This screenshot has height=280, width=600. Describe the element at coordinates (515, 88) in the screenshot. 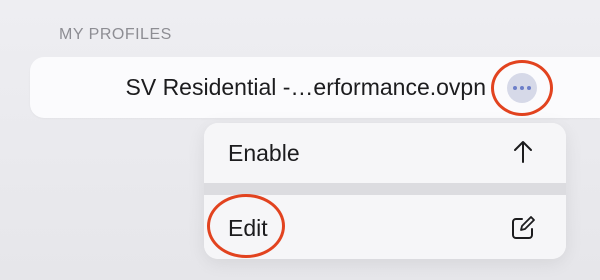

I see `ellipsis-icon` at that location.